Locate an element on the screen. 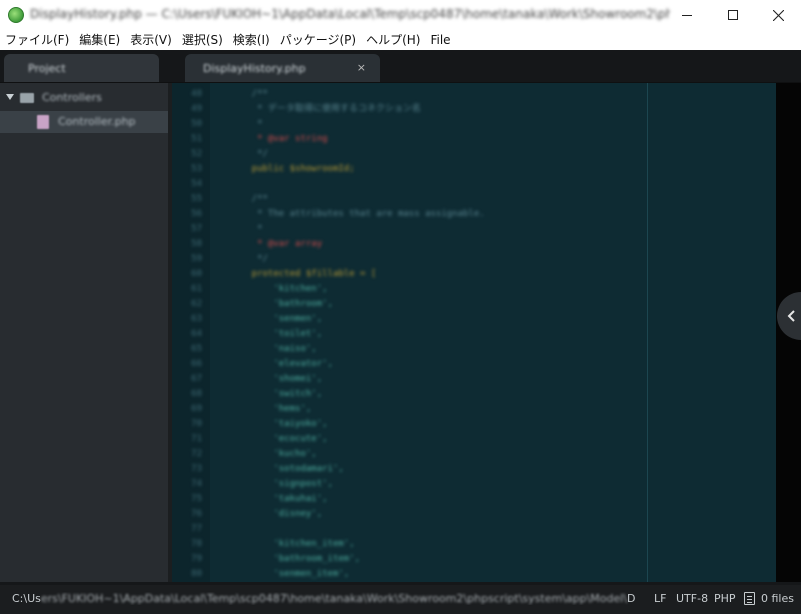  tab-file-label: DisplayHistory.php is located at coordinates (254, 68).